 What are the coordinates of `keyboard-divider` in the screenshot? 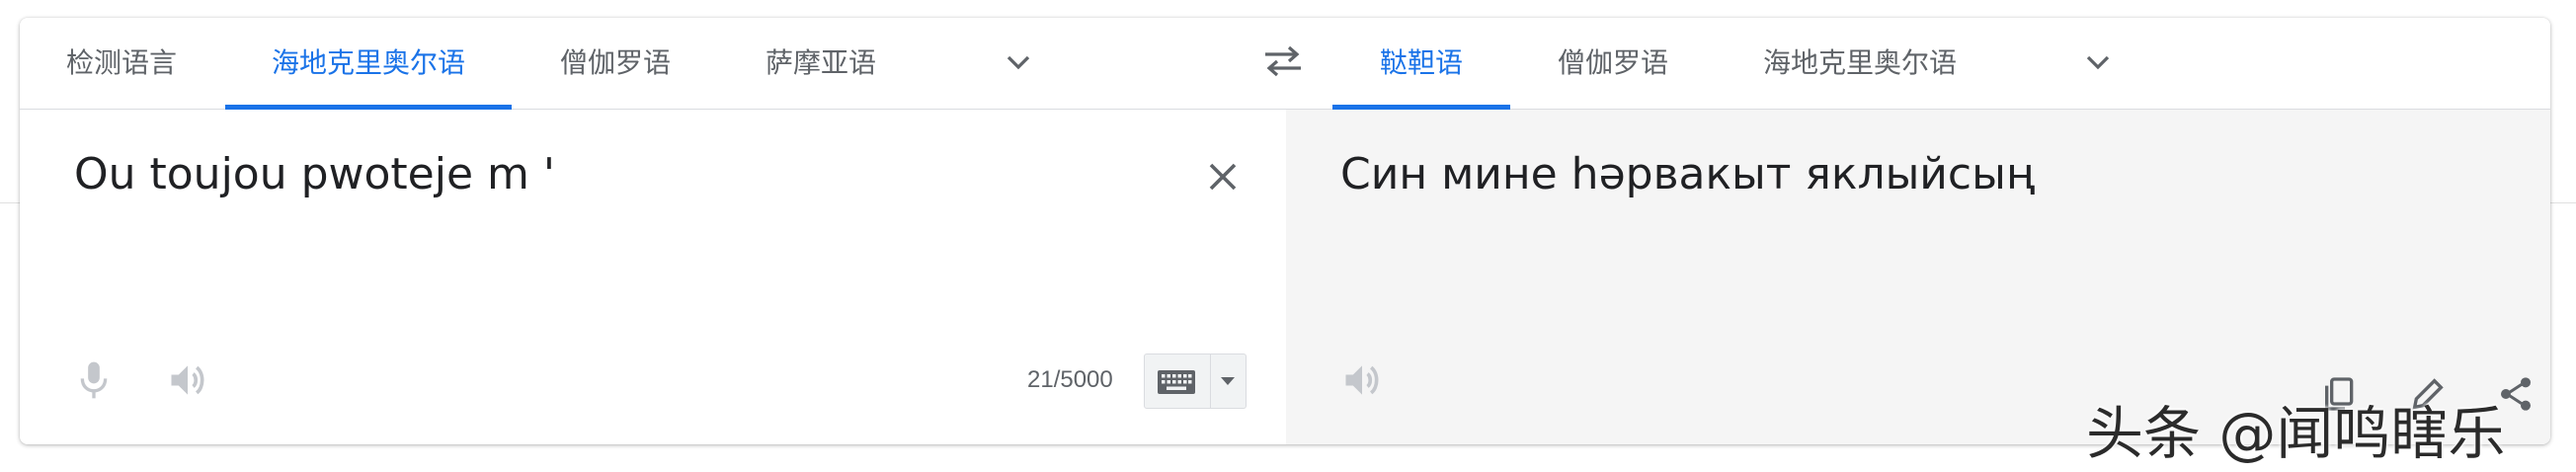 It's located at (1210, 381).